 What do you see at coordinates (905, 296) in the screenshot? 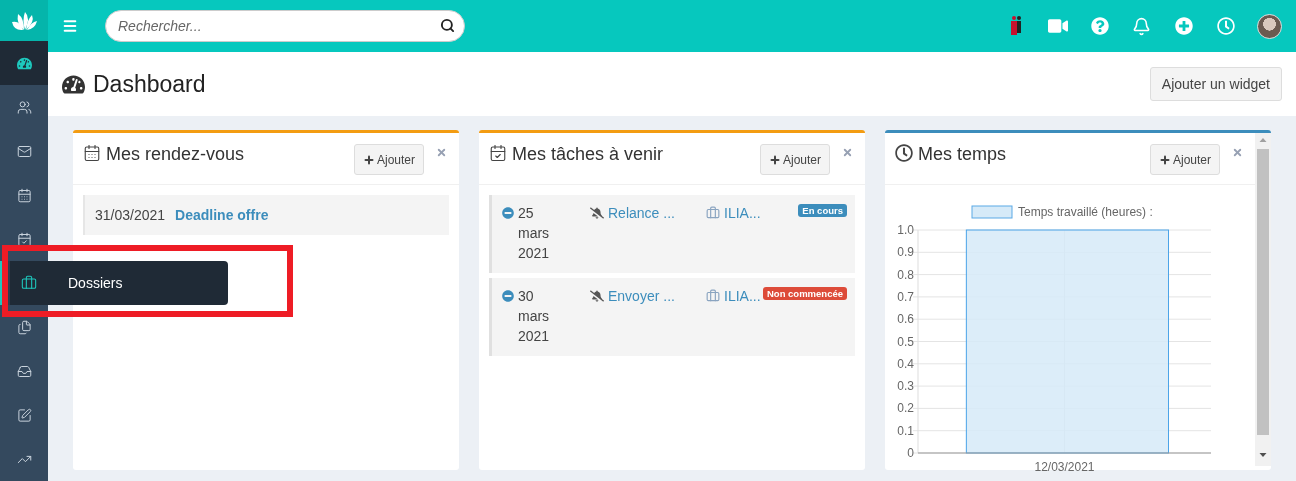
I see `axis-tick-label: 0.7` at bounding box center [905, 296].